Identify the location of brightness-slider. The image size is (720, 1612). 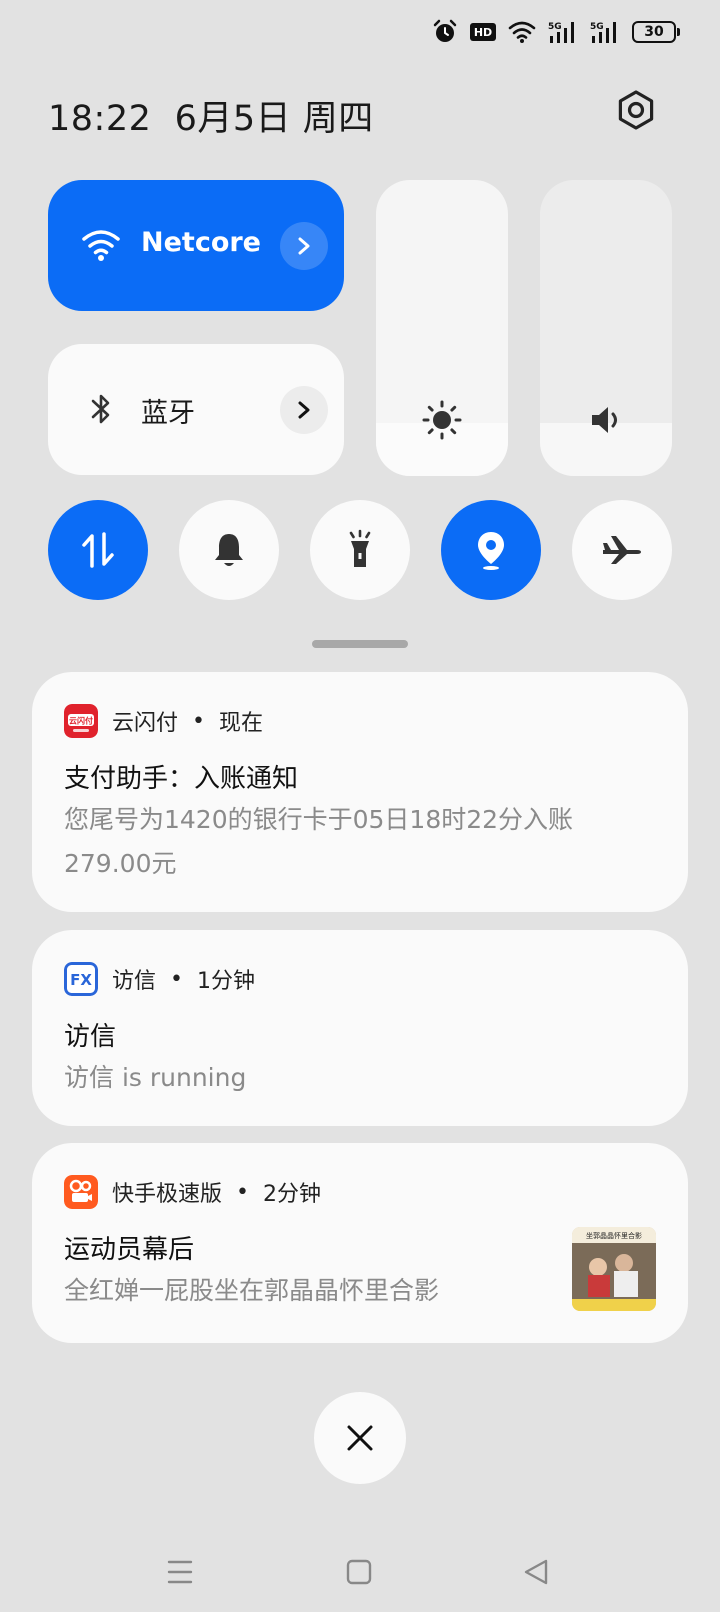
(442, 328).